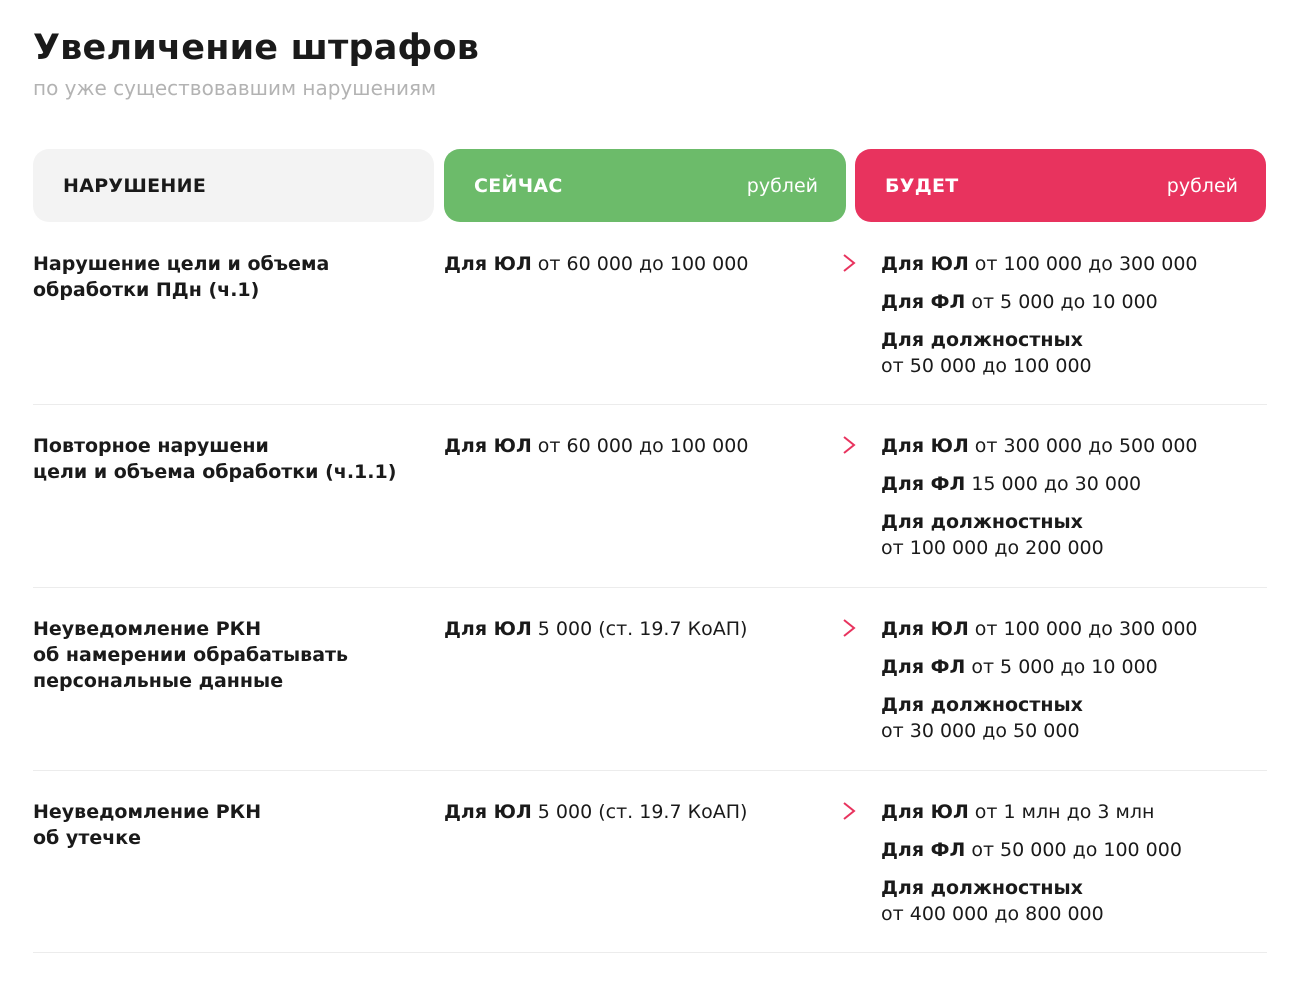 The image size is (1309, 1000). What do you see at coordinates (518, 185) in the screenshot?
I see `column-header-now-label: СЕЙЧАС` at bounding box center [518, 185].